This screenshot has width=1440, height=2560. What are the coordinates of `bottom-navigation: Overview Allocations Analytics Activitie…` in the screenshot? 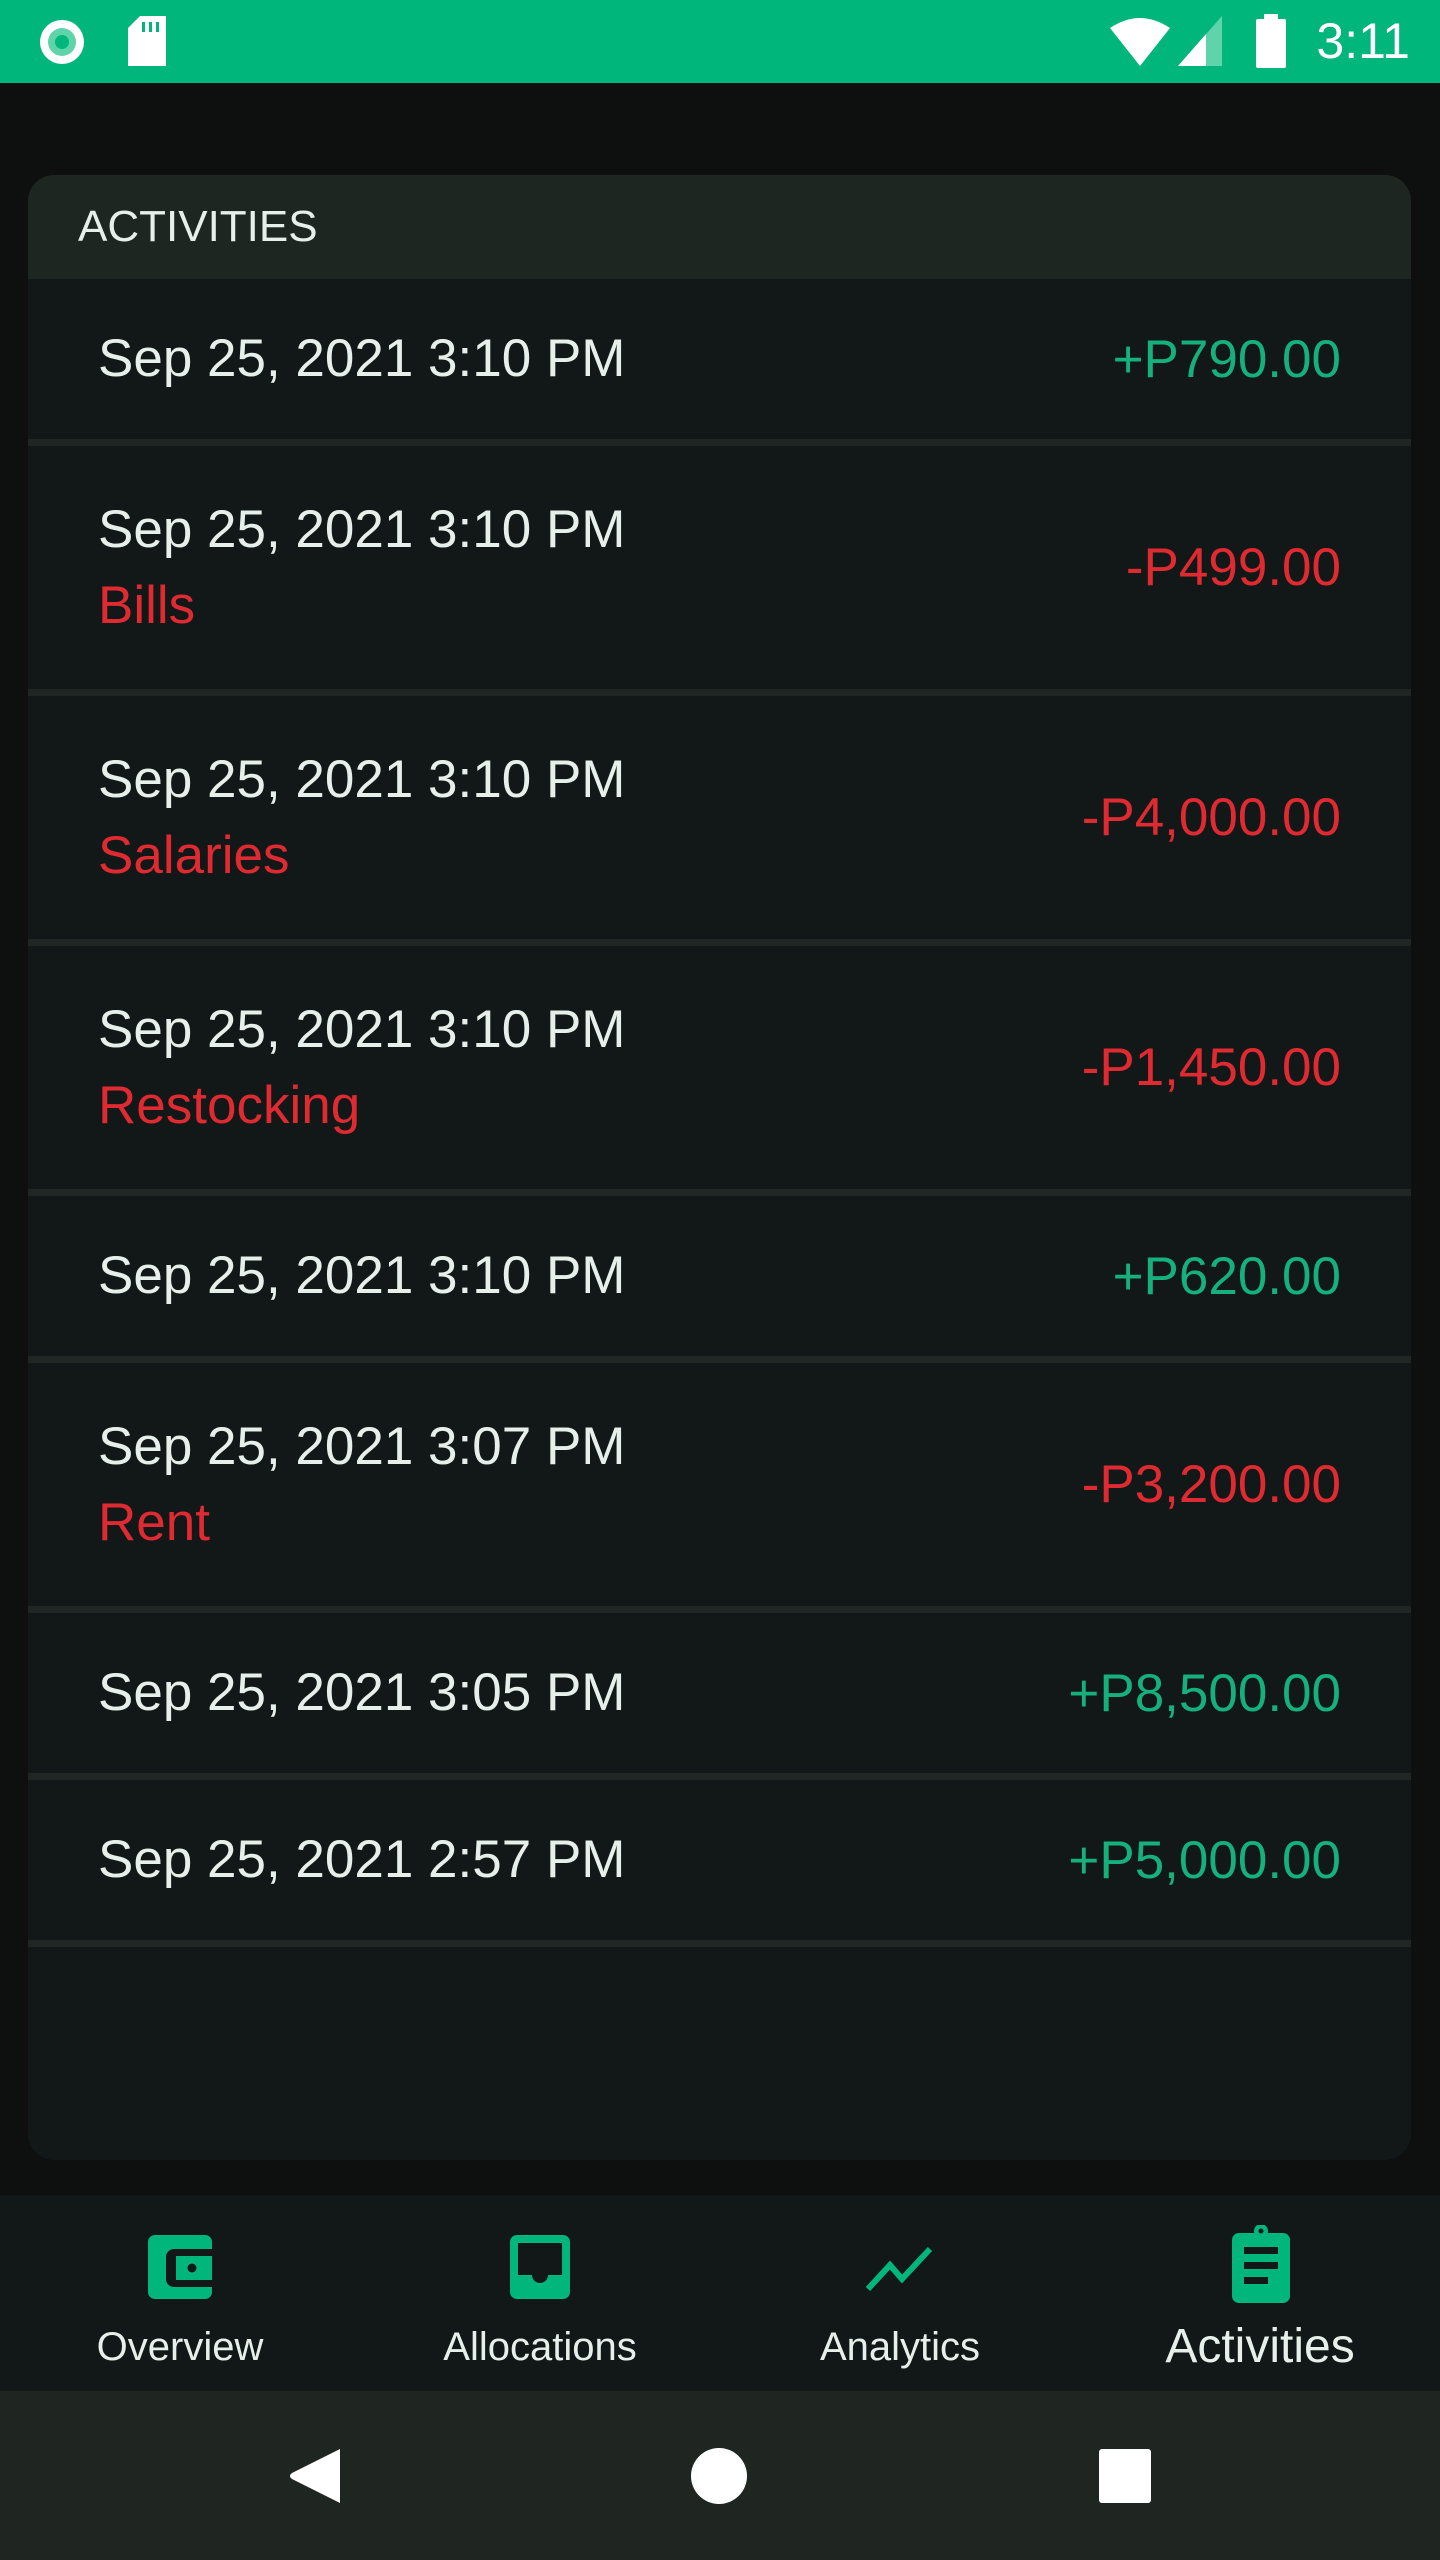 It's located at (720, 2293).